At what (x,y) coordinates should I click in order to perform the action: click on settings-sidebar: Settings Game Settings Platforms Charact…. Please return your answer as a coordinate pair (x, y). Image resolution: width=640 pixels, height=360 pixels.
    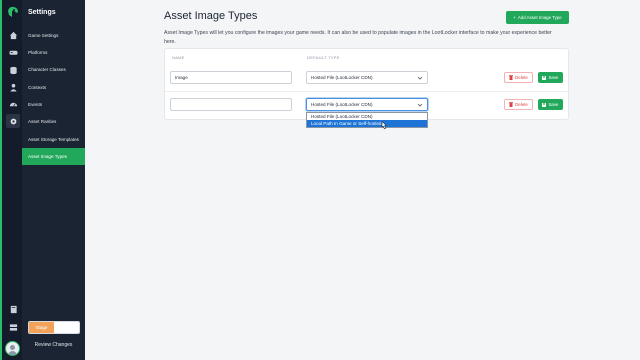
    Looking at the image, I should click on (53, 180).